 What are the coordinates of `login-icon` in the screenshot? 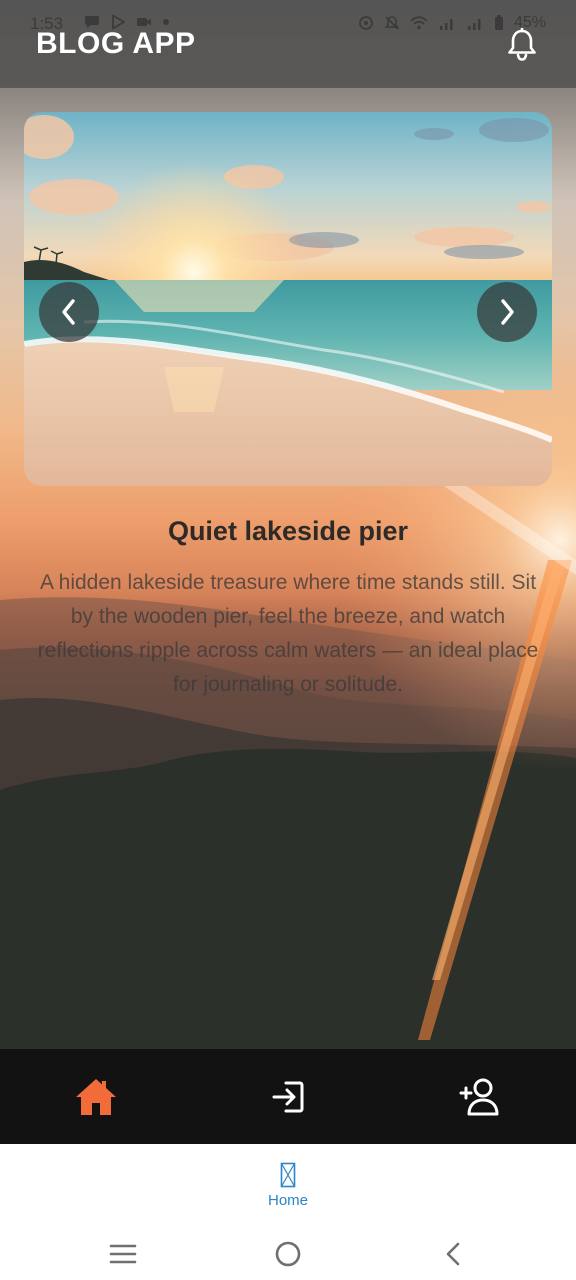 It's located at (288, 1097).